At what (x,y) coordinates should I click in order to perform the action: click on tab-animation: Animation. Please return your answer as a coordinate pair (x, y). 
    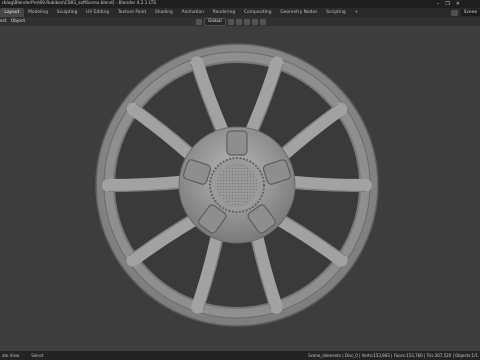
    Looking at the image, I should click on (192, 12).